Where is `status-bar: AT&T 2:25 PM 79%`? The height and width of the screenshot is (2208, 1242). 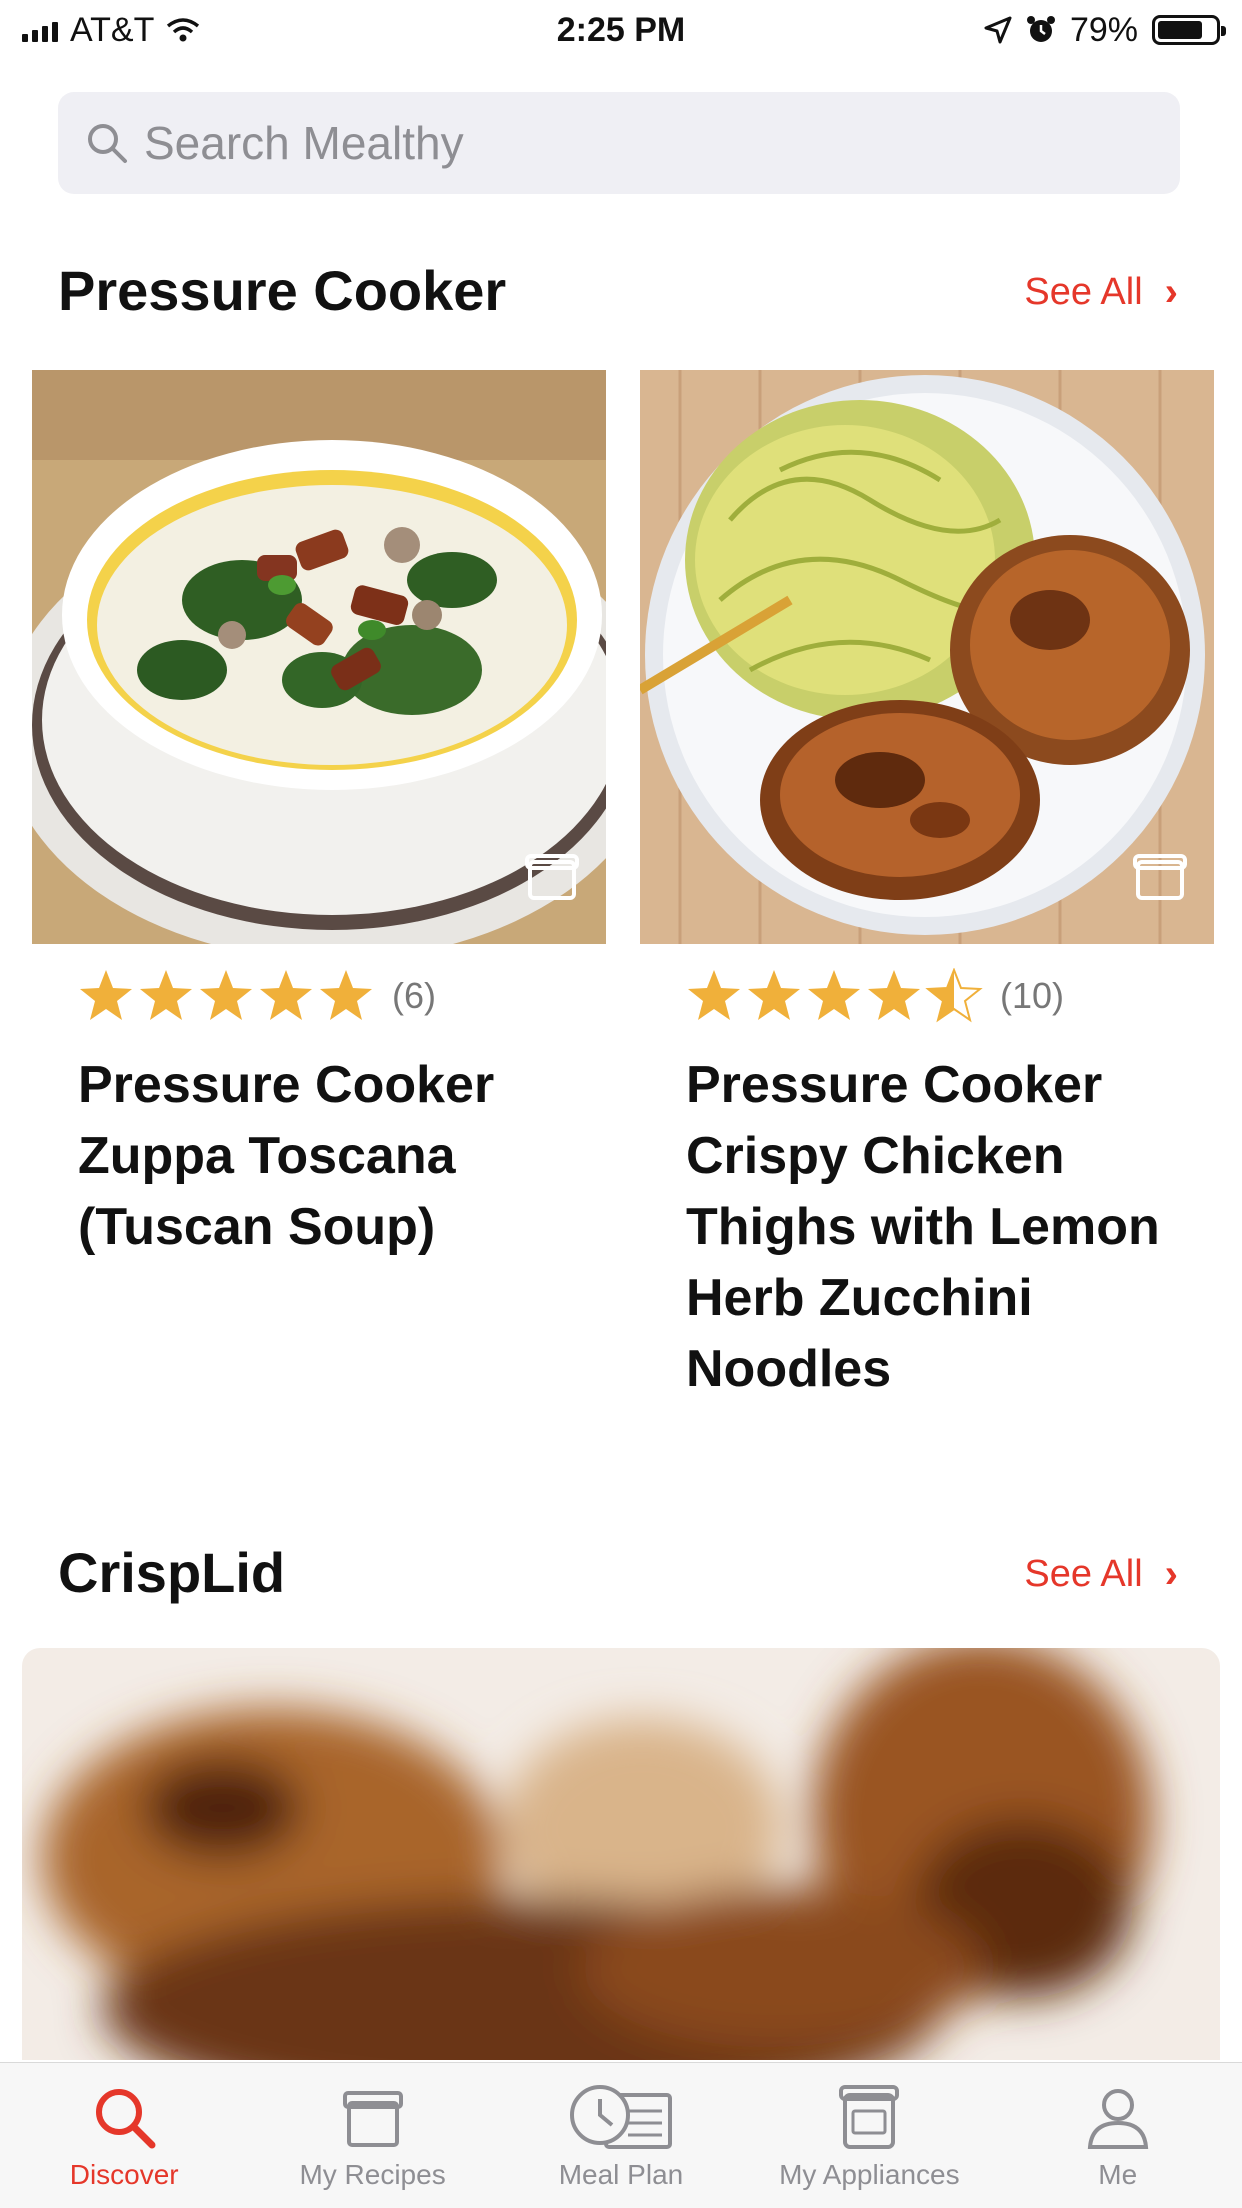 status-bar: AT&T 2:25 PM 79% is located at coordinates (621, 30).